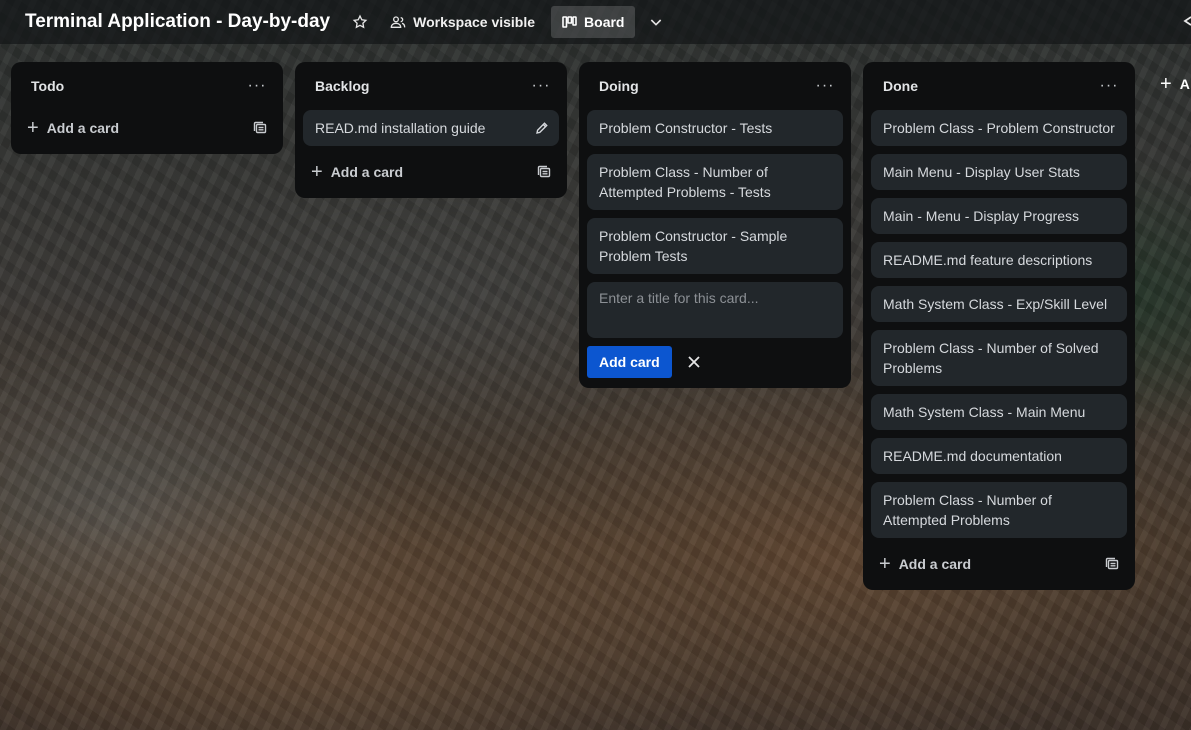 The image size is (1191, 730). I want to click on card: Problem Constructor - Tests, so click(715, 128).